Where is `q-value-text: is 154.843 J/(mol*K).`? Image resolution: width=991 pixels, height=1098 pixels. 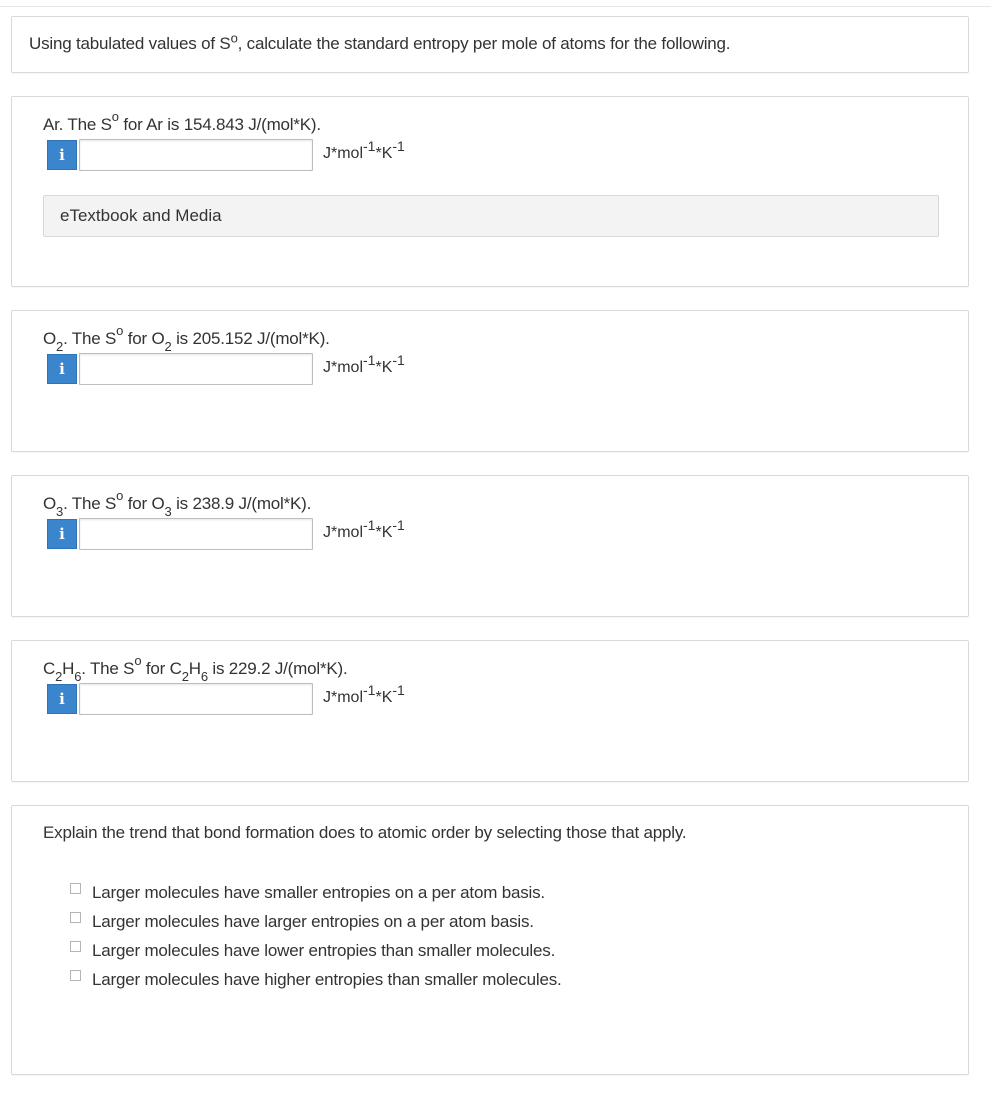
q-value-text: is 154.843 J/(mol*K). is located at coordinates (241, 124).